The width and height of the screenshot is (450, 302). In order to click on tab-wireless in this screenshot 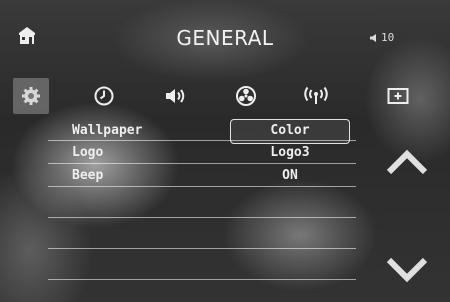, I will do `click(316, 96)`.